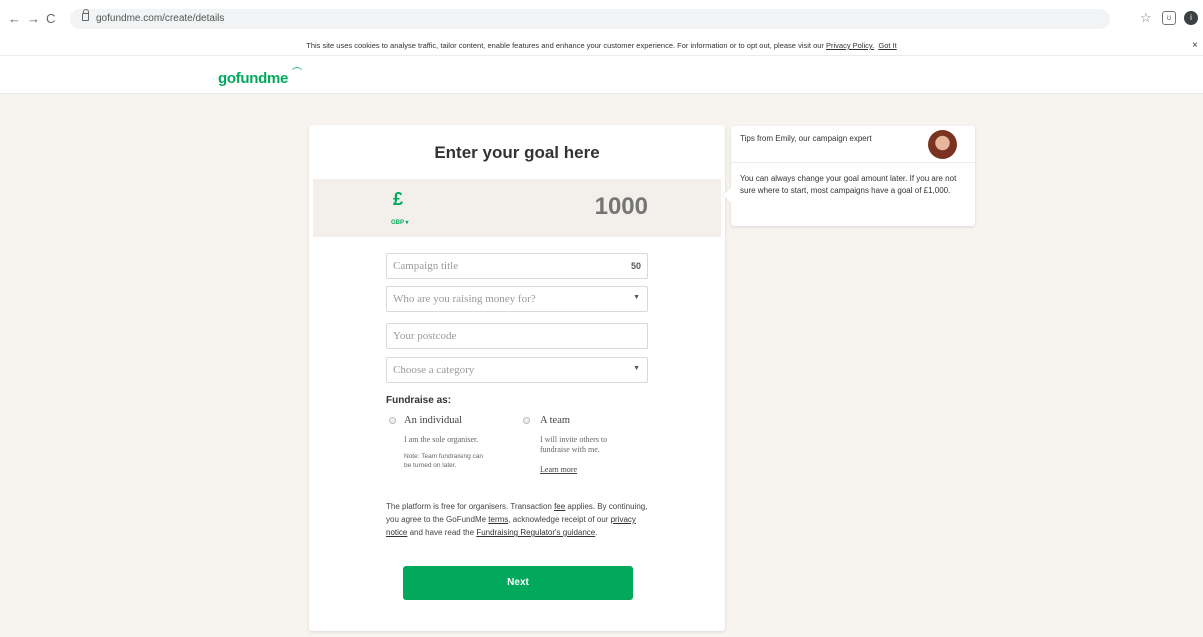  What do you see at coordinates (517, 152) in the screenshot?
I see `page-title: Enter your goal here` at bounding box center [517, 152].